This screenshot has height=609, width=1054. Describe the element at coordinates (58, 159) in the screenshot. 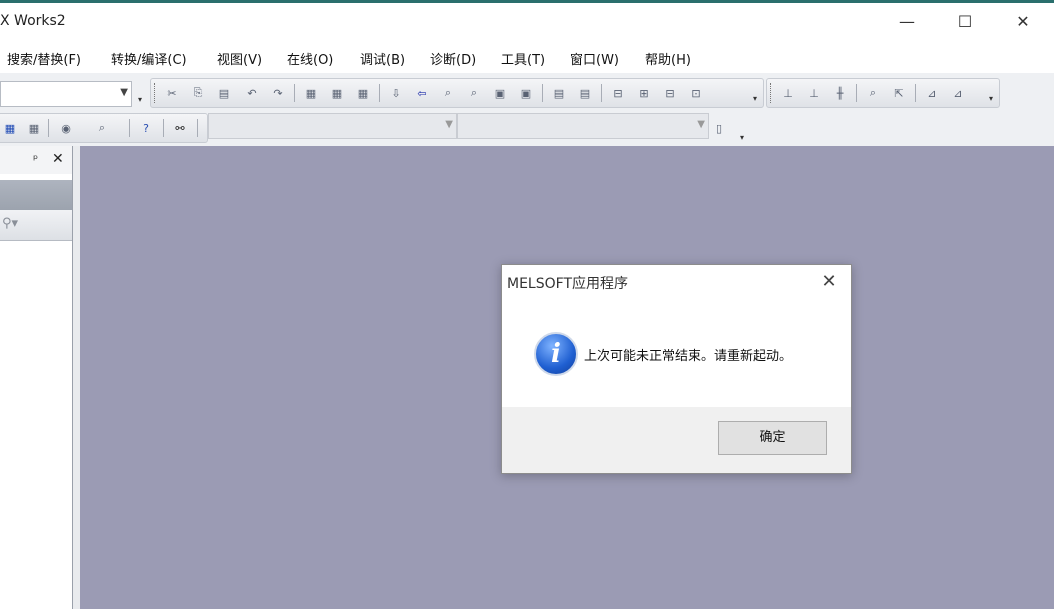

I see `panel-close-icon: ✕` at that location.